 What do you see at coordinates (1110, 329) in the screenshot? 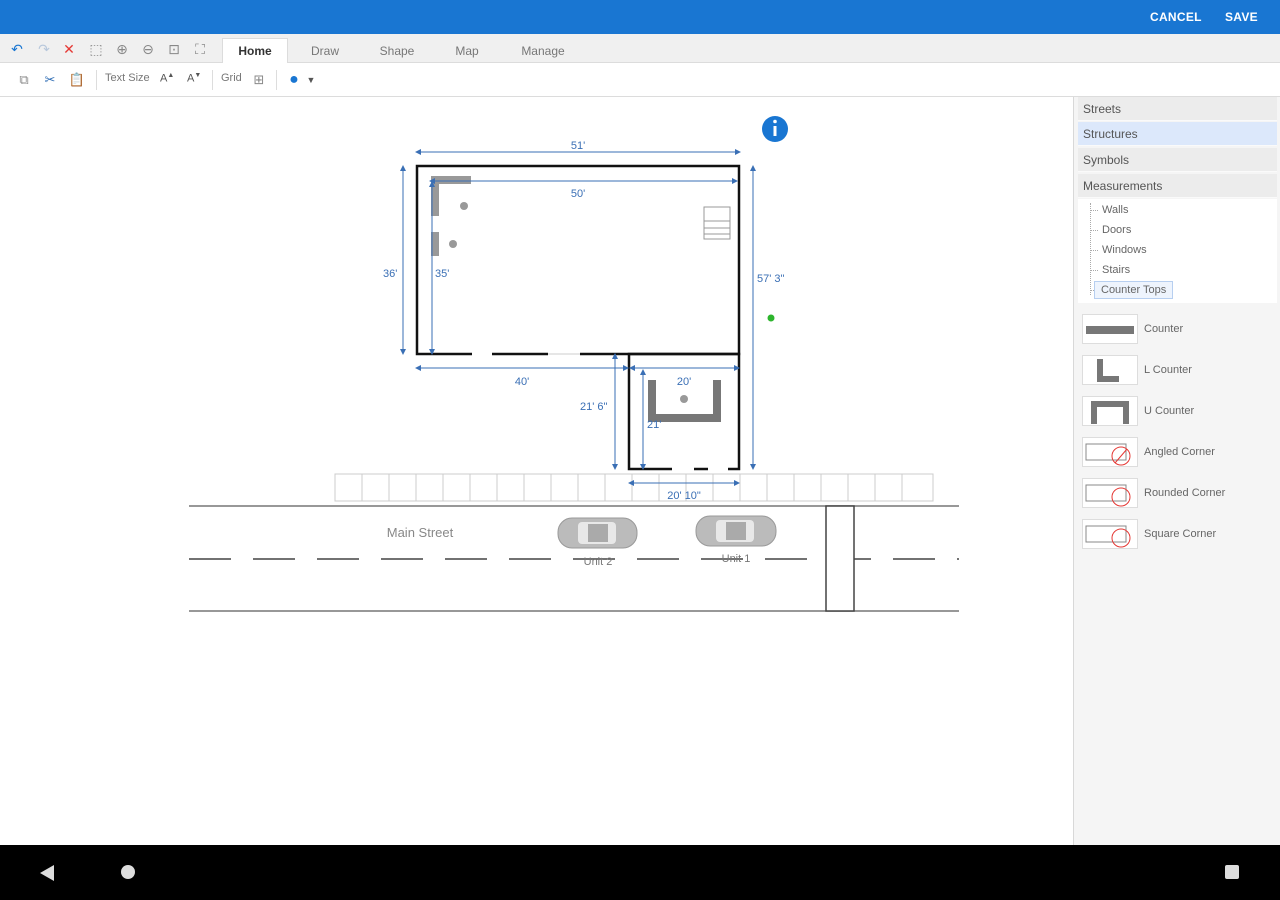
I see `counter-icon` at bounding box center [1110, 329].